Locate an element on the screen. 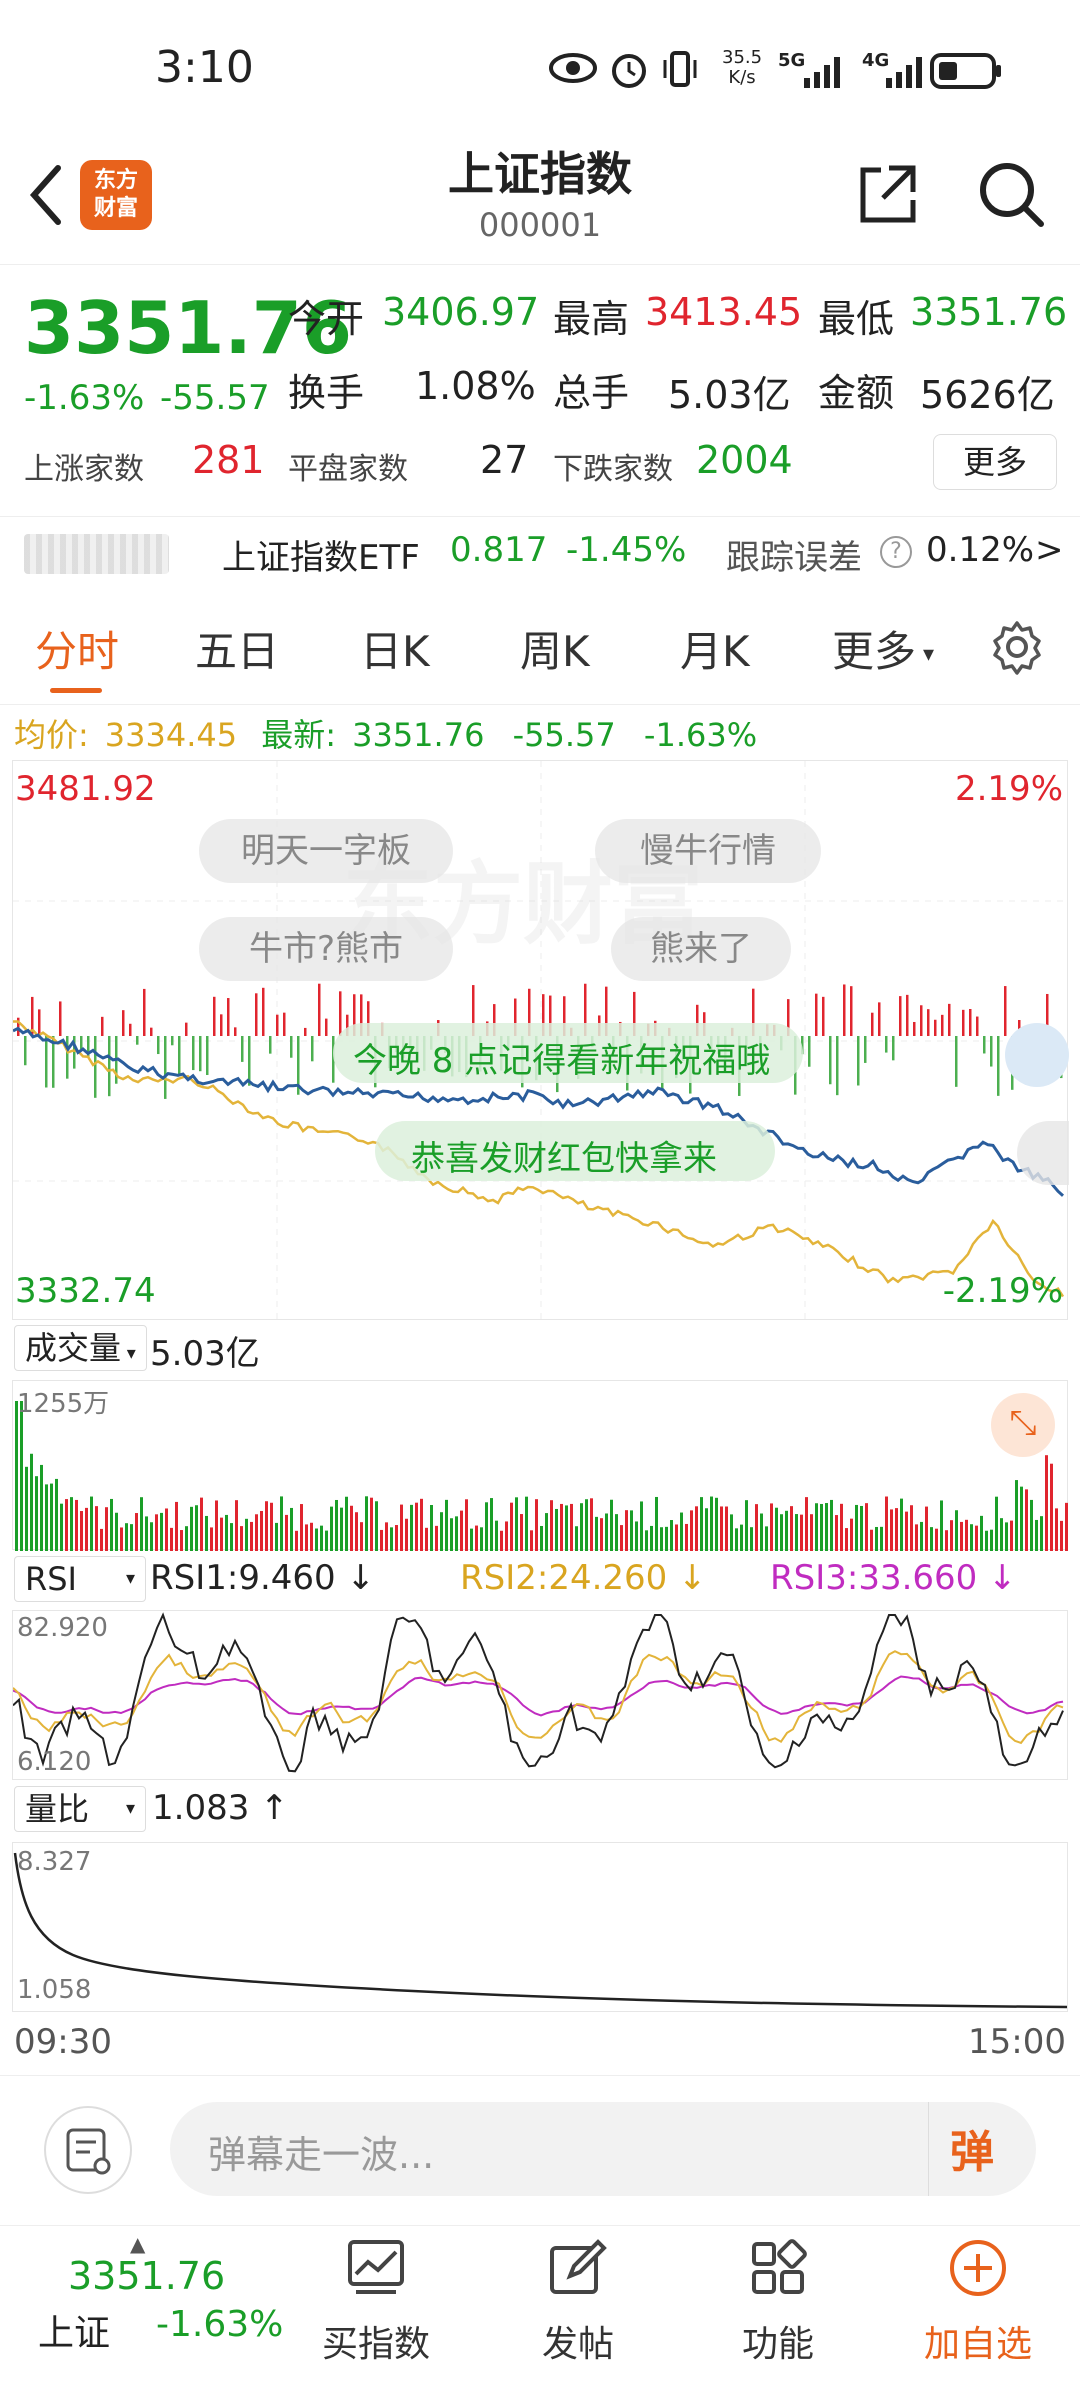  send-danmaku-button: 弹 is located at coordinates (972, 2148).